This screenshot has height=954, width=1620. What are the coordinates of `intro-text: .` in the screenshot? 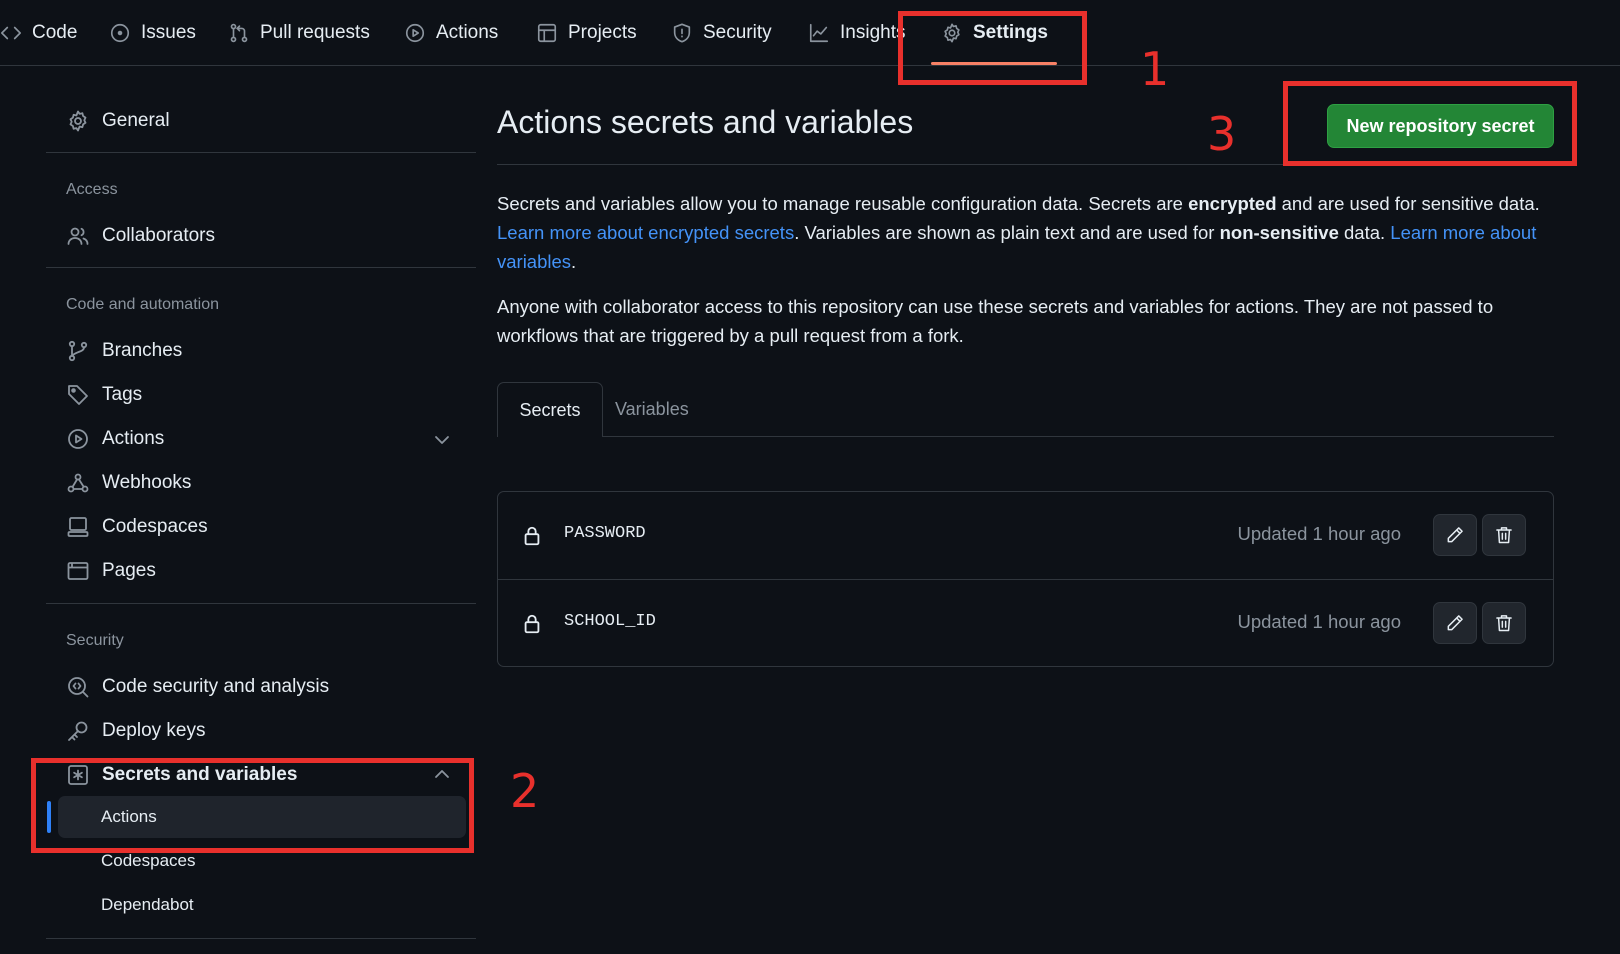 It's located at (574, 261).